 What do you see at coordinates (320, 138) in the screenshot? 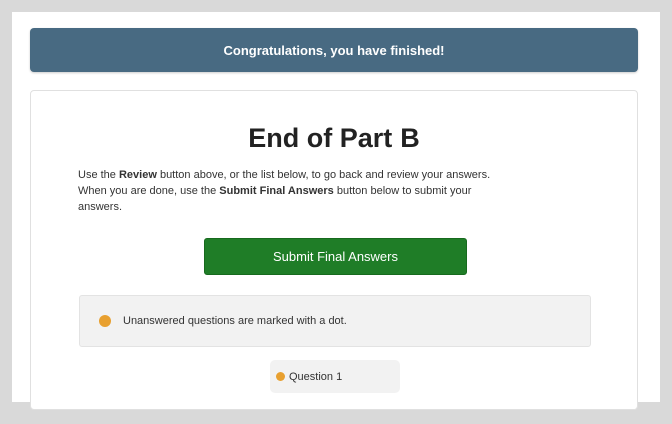
I see `title-text: End of Part` at bounding box center [320, 138].